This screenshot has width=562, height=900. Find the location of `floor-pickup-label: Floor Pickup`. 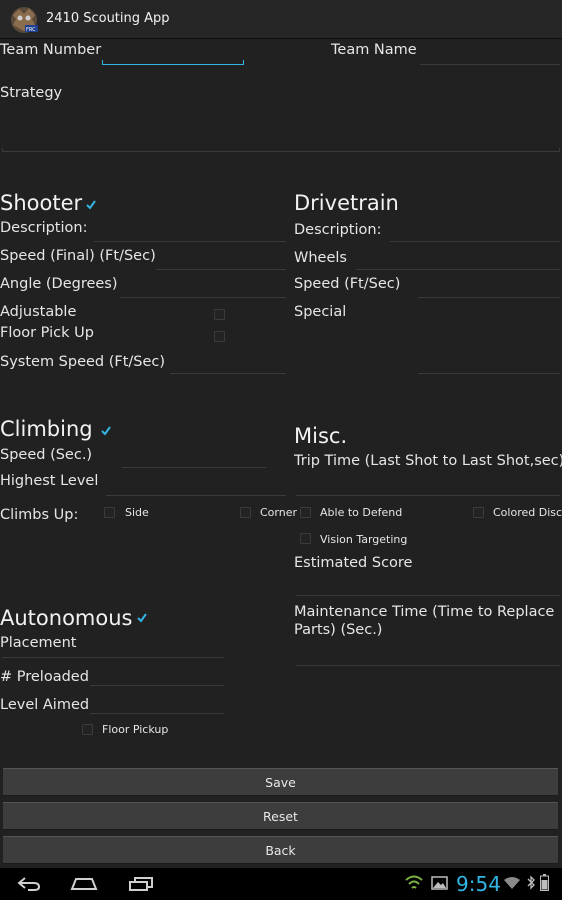

floor-pickup-label: Floor Pickup is located at coordinates (135, 729).